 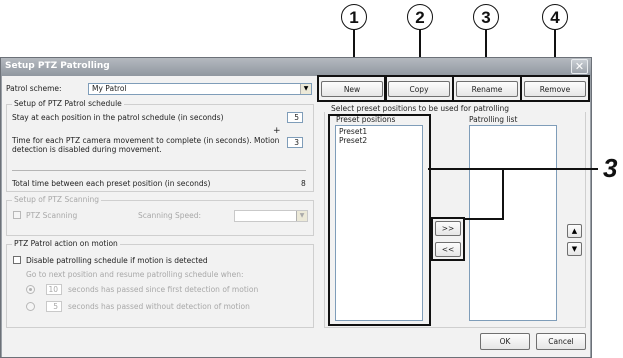 What do you see at coordinates (159, 170) in the screenshot?
I see `total-divider` at bounding box center [159, 170].